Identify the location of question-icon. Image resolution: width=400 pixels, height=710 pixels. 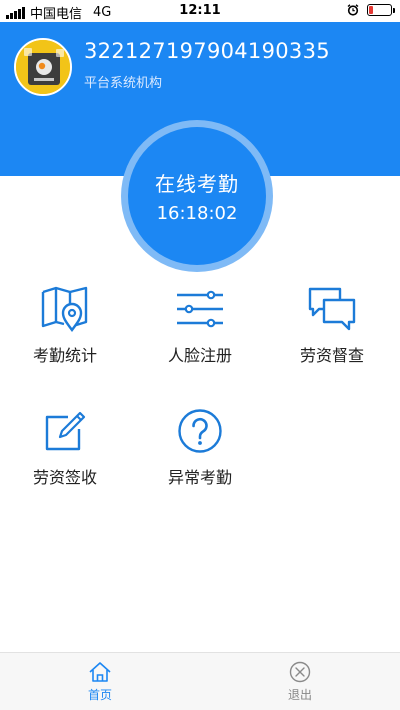
(200, 431).